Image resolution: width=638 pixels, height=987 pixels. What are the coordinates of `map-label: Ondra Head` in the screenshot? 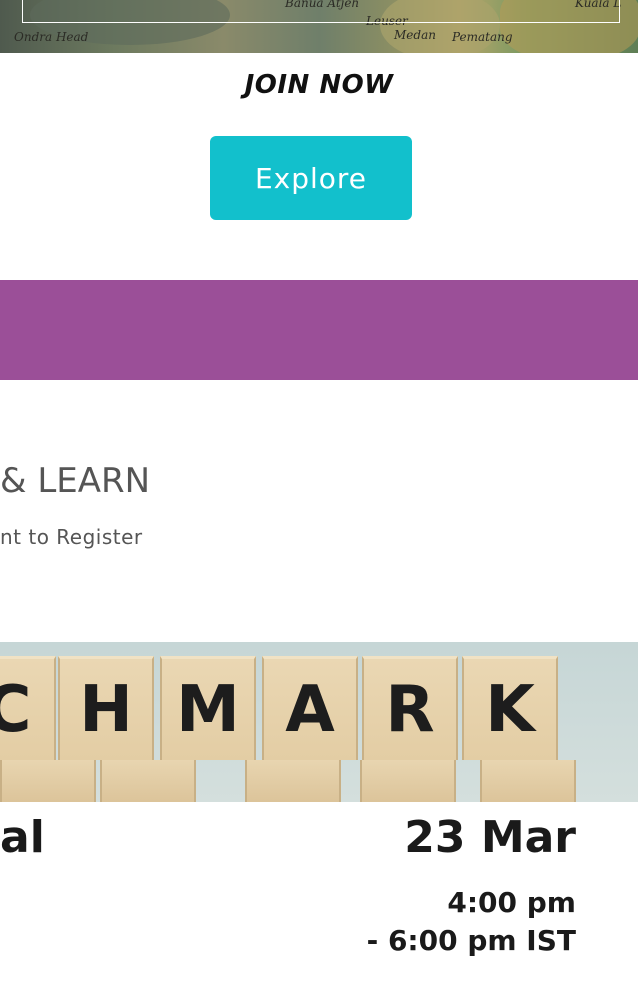 It's located at (51, 37).